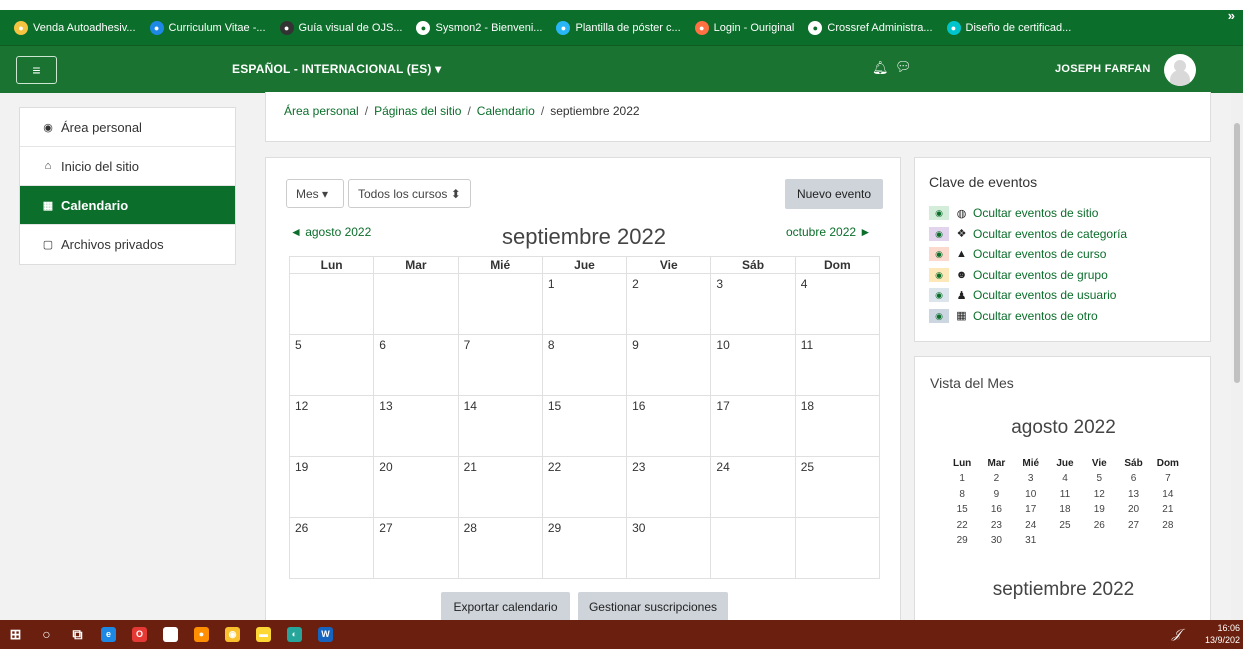 This screenshot has width=1243, height=649. Describe the element at coordinates (127, 166) in the screenshot. I see `sidebar-item-inicio-del-sitio: ⌂ Inicio del sitio` at that location.